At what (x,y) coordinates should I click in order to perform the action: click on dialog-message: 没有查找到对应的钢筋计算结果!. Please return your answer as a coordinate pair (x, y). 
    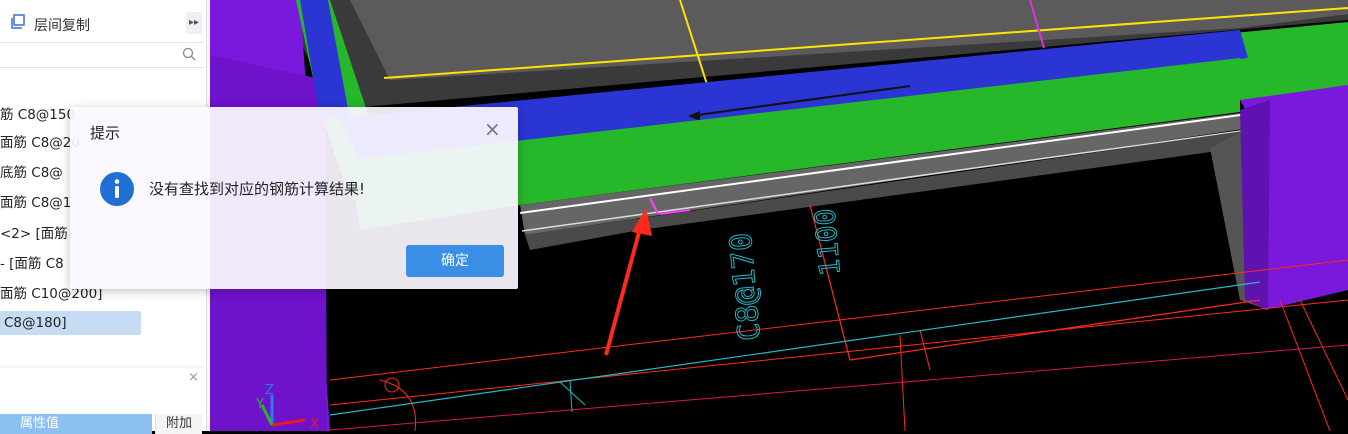
    Looking at the image, I should click on (257, 189).